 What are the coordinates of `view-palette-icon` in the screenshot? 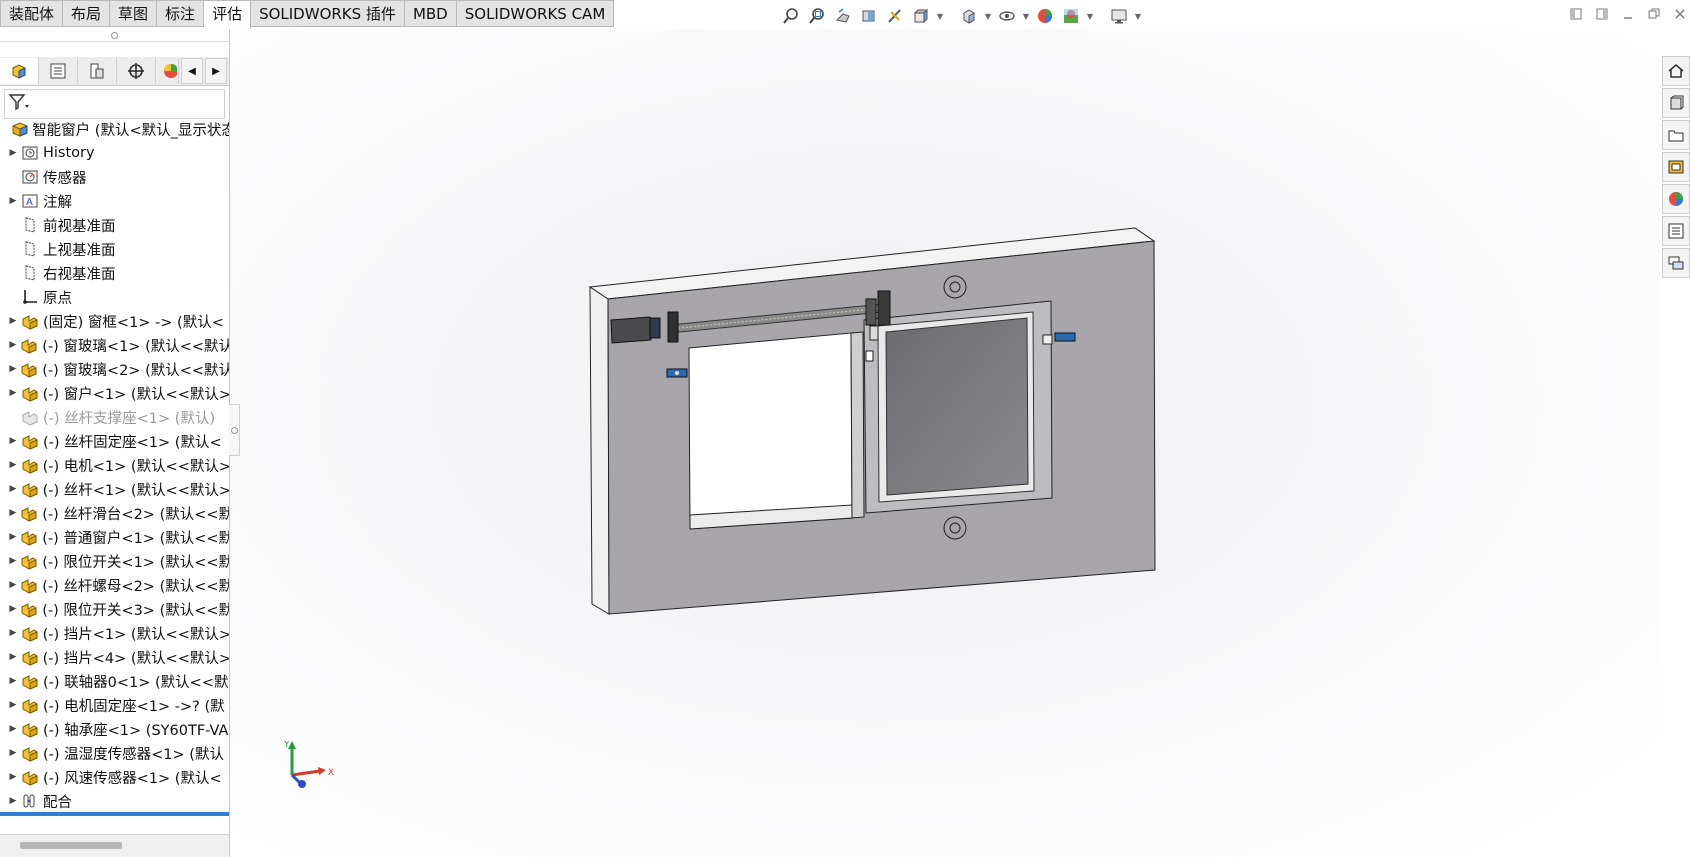 It's located at (1676, 167).